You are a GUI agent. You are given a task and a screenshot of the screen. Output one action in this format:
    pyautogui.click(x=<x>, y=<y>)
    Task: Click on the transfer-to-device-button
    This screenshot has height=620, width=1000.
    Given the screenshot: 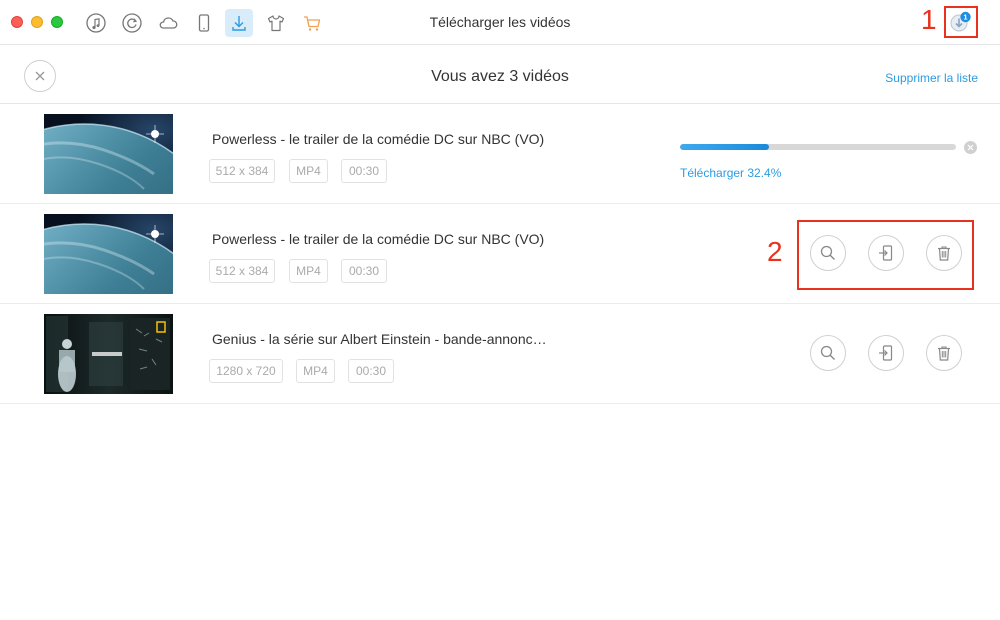 What is the action you would take?
    pyautogui.click(x=886, y=353)
    